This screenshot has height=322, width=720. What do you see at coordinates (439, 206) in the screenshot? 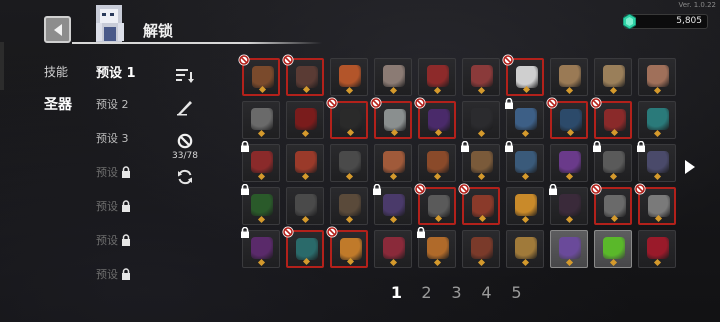
I see `crossed-blades-icon` at bounding box center [439, 206].